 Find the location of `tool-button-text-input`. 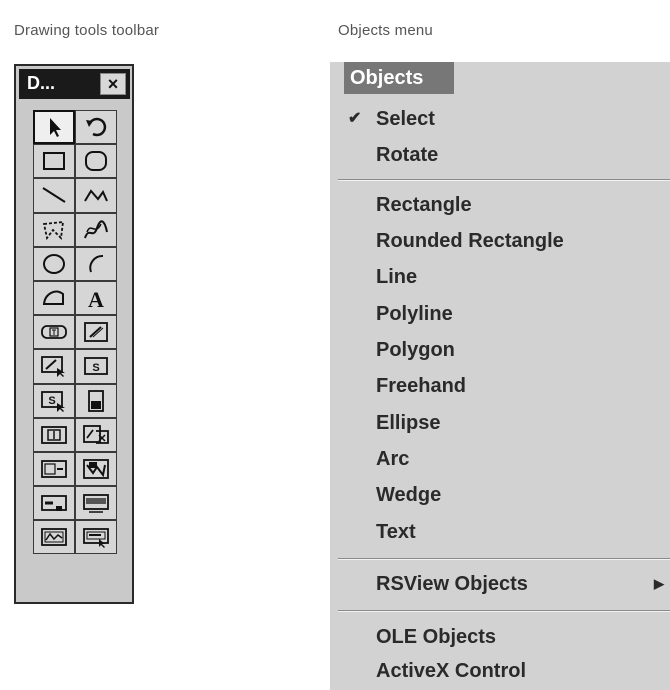

tool-button-text-input is located at coordinates (54, 332).